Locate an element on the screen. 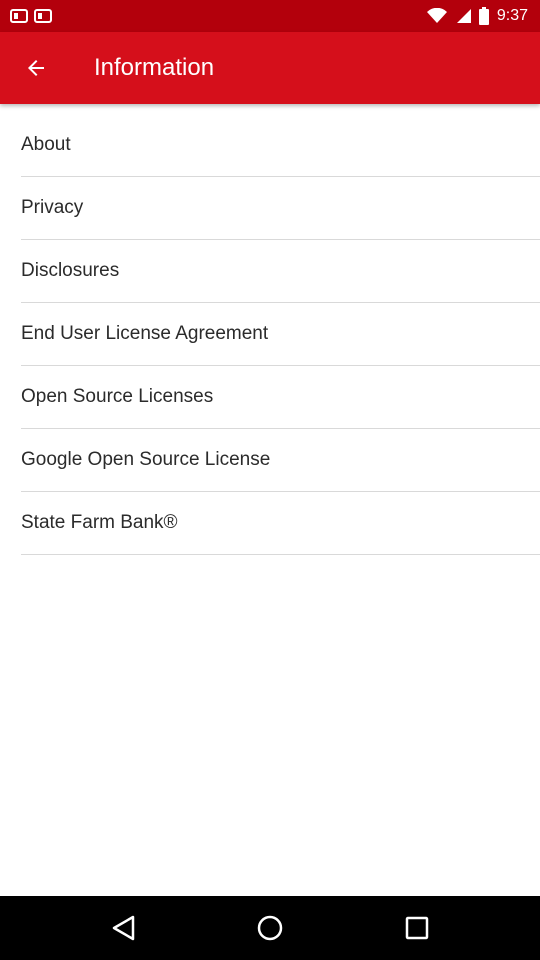 The image size is (540, 960). nav-back-button is located at coordinates (123, 928).